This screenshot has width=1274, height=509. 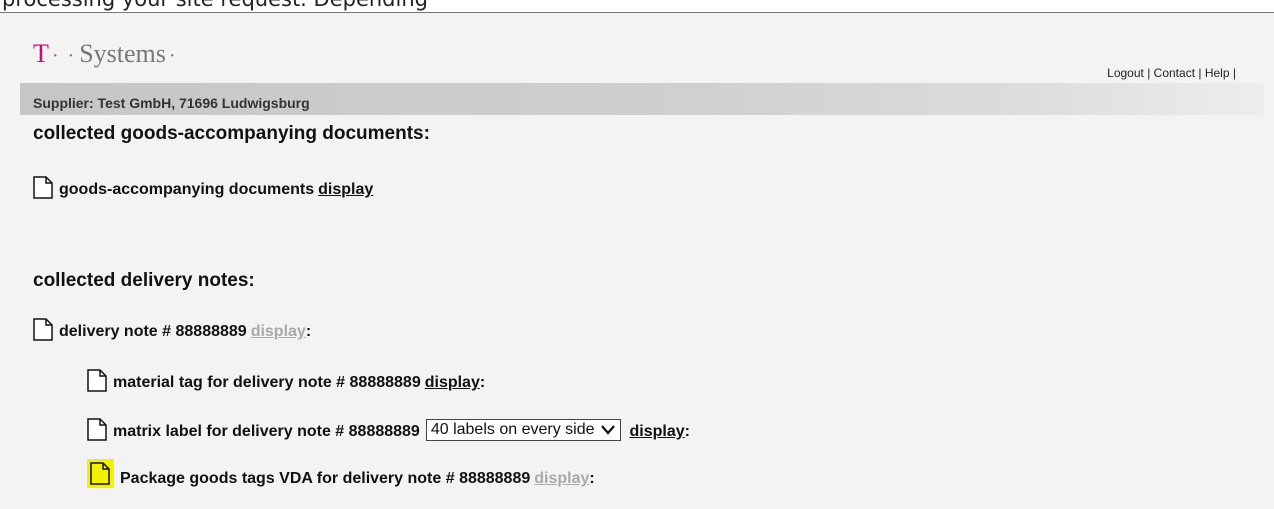 I want to click on delivery-note-row: delivery note # 88888889 display :, so click(x=172, y=329).